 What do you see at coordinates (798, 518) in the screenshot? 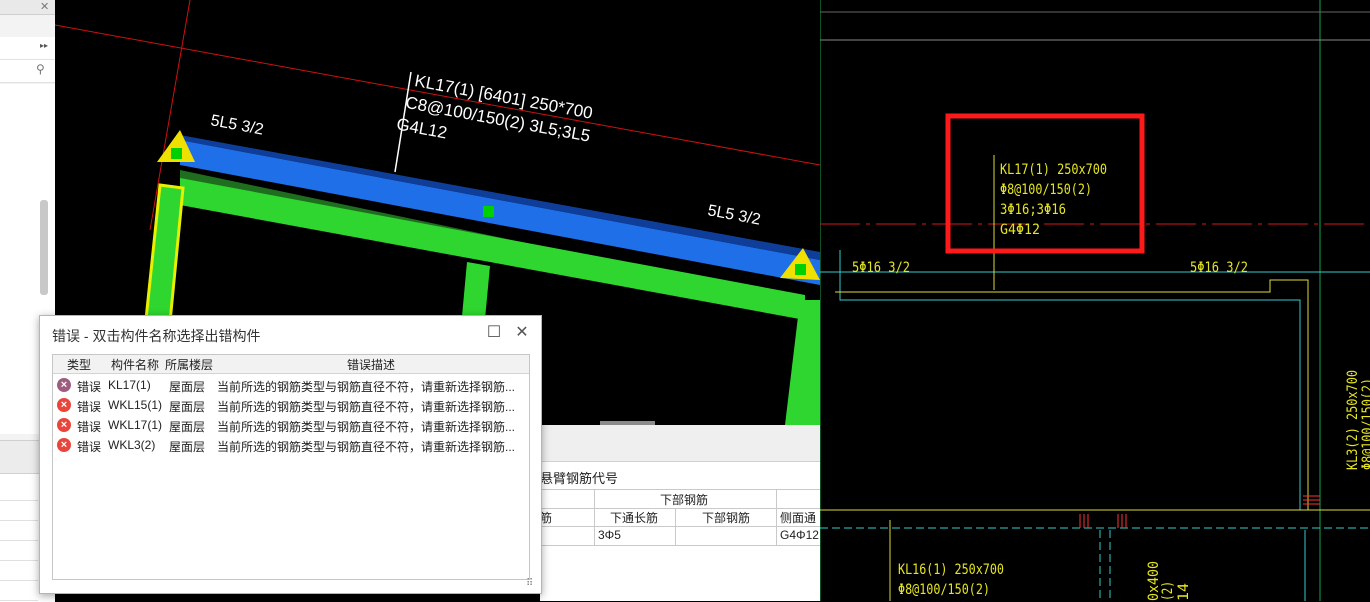
I see `col-header-d: 侧面通` at bounding box center [798, 518].